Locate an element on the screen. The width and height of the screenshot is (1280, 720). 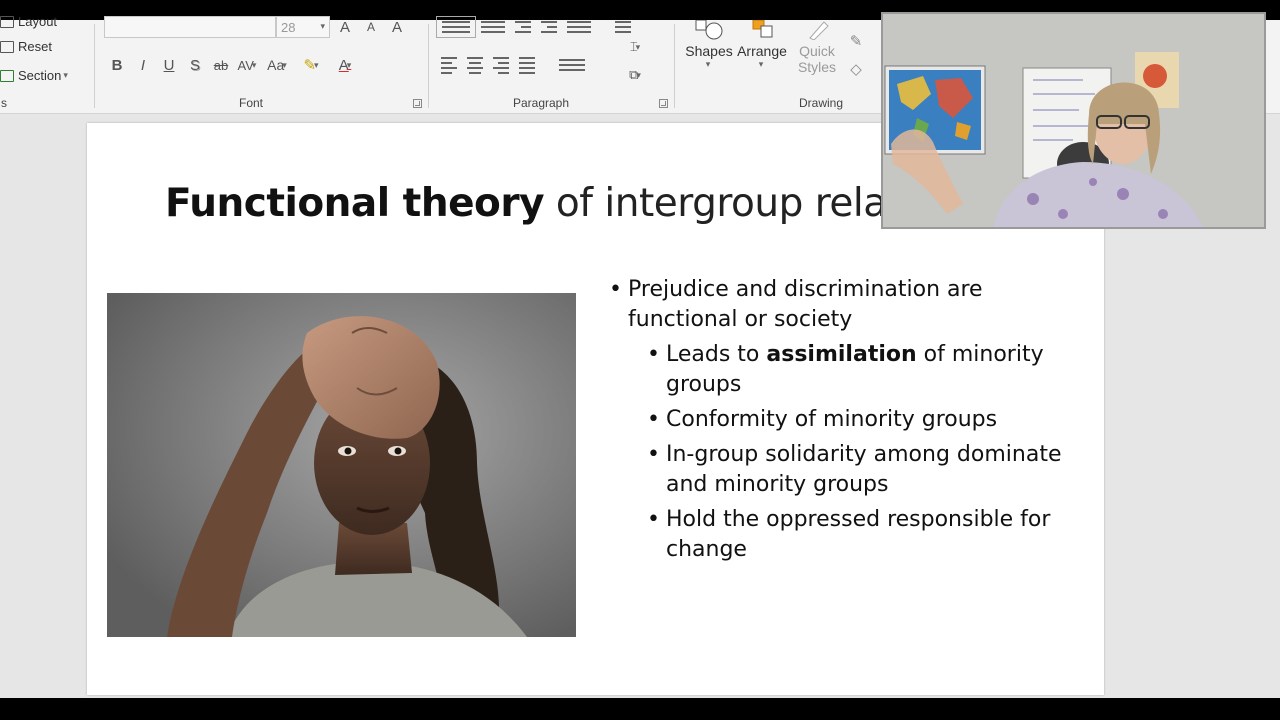
layout-button: Layout is located at coordinates (28, 21).